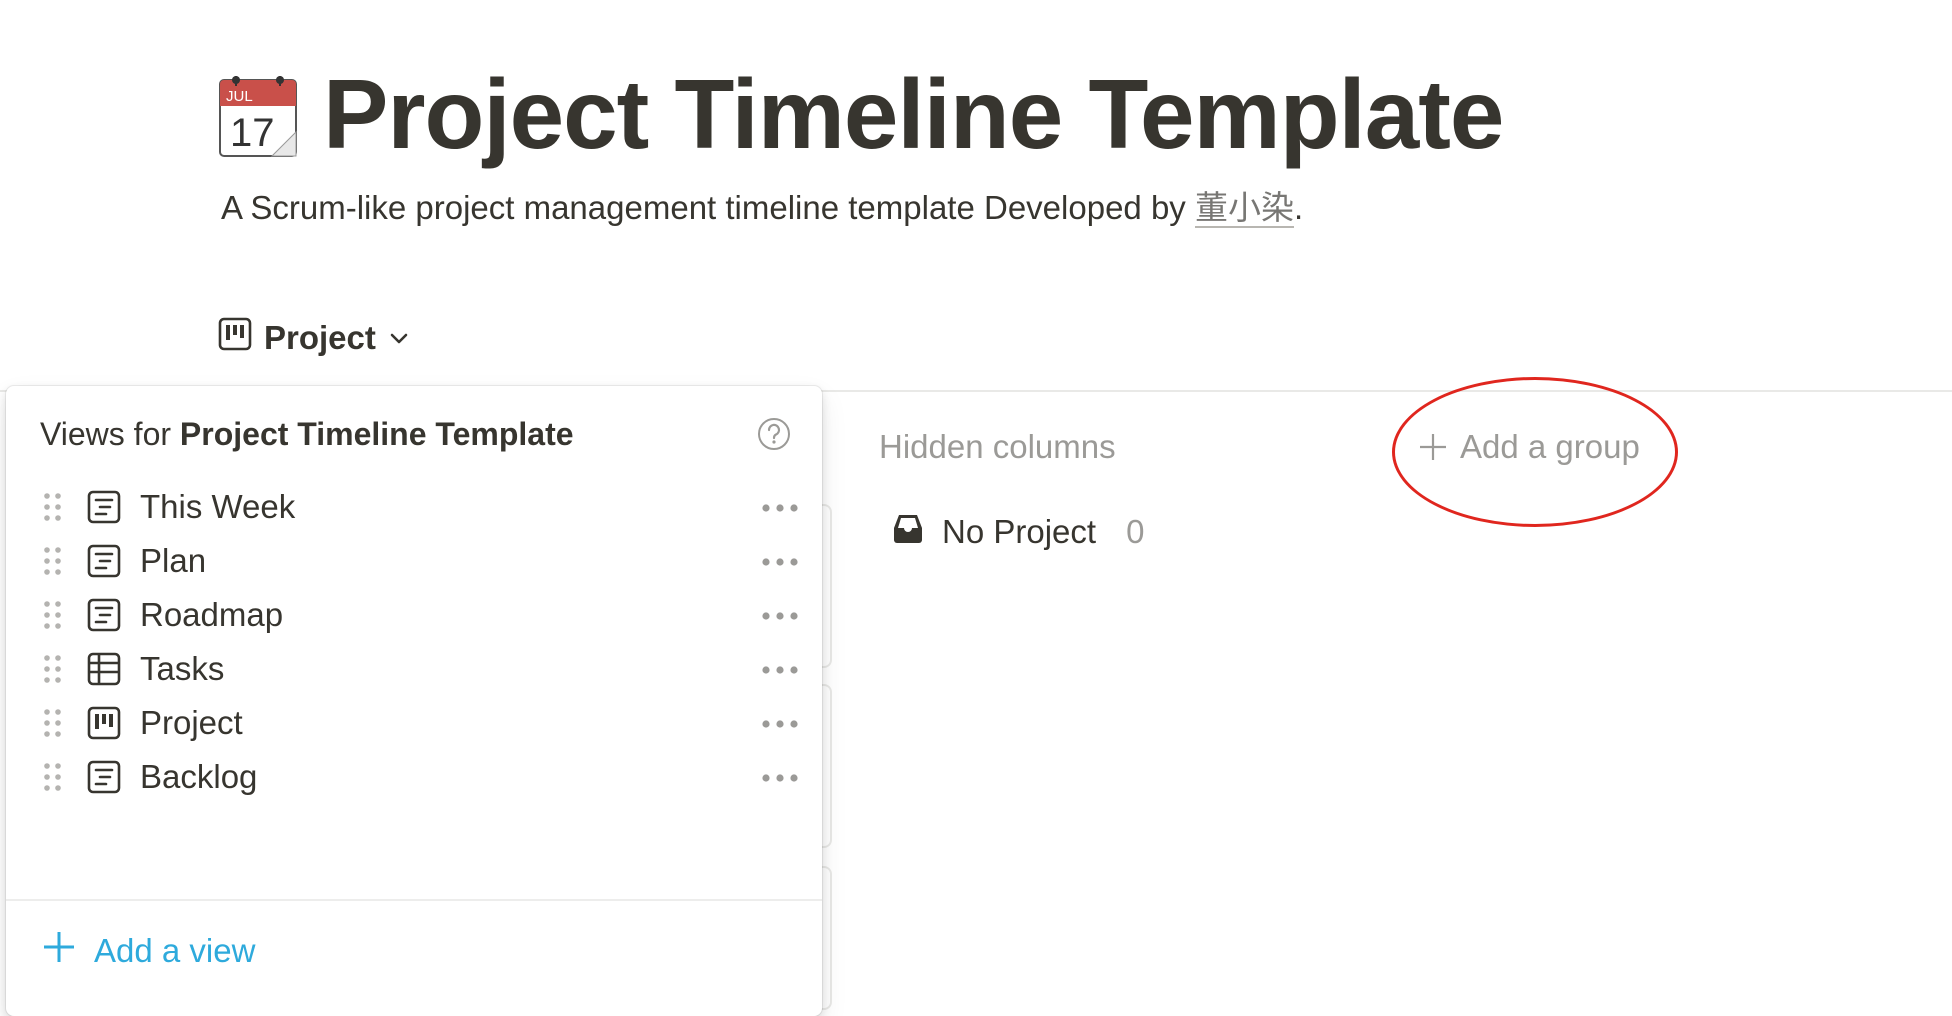 The height and width of the screenshot is (1016, 1952). I want to click on group-name: No Project, so click(1019, 531).